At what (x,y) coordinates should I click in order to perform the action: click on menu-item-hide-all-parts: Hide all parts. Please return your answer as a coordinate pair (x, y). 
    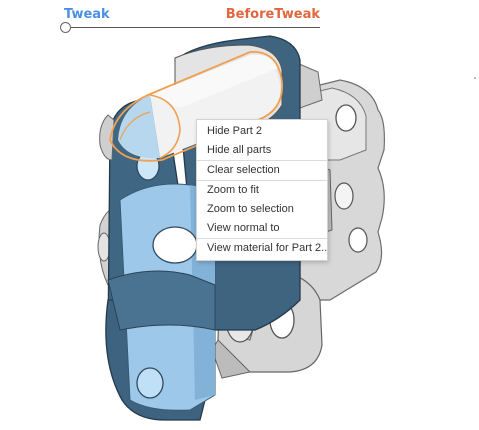
    Looking at the image, I should click on (262, 150).